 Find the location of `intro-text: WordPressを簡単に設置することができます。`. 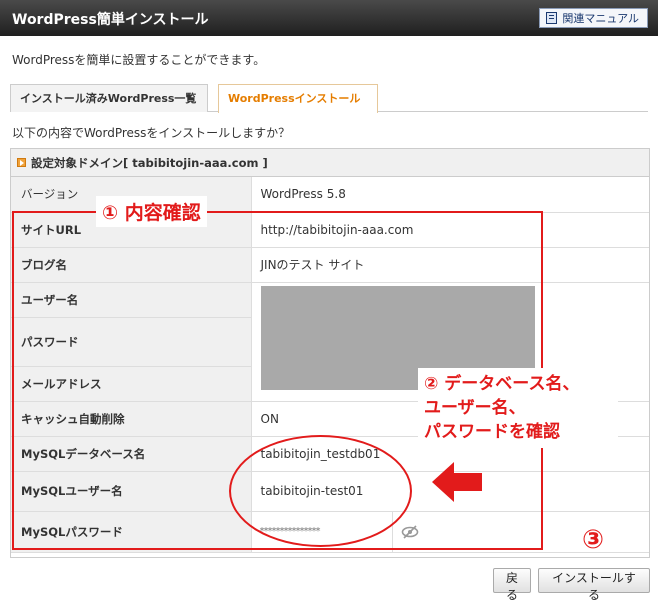

intro-text: WordPressを簡単に設置することができます。 is located at coordinates (139, 60).